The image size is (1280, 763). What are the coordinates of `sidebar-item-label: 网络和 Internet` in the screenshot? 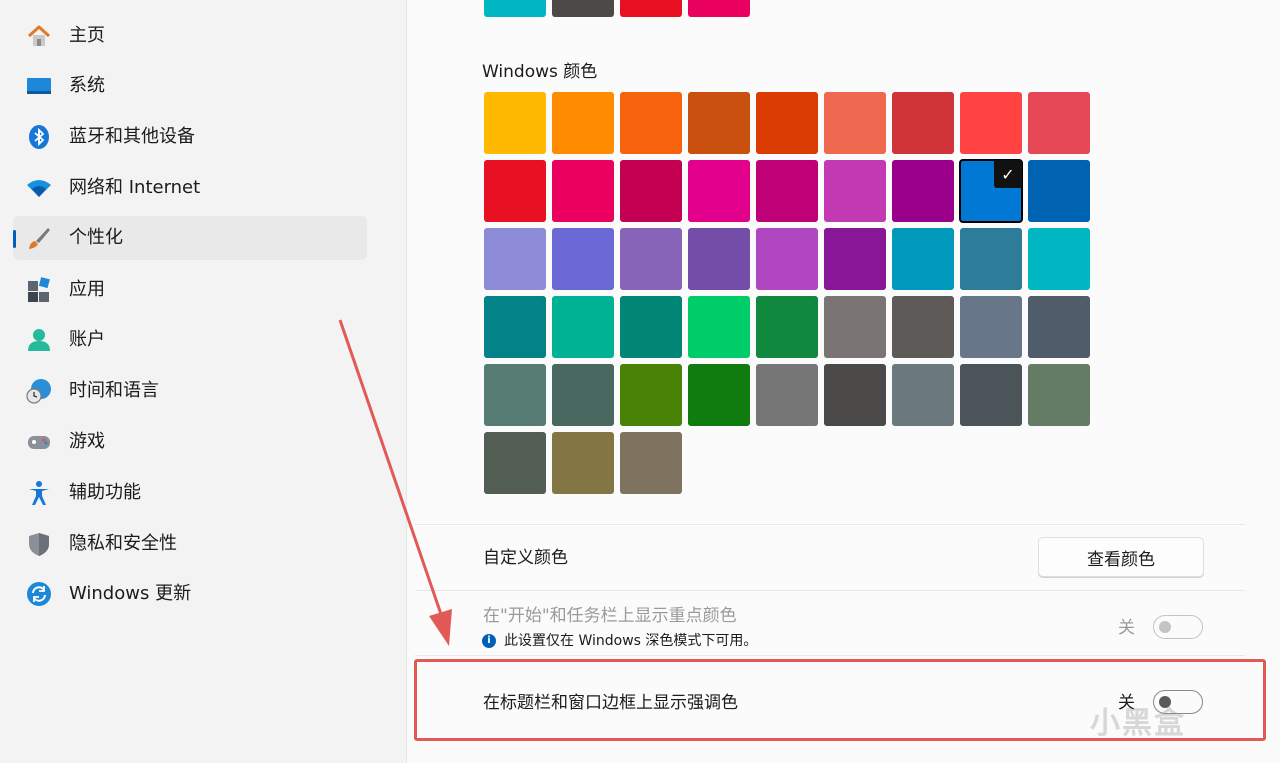 It's located at (135, 187).